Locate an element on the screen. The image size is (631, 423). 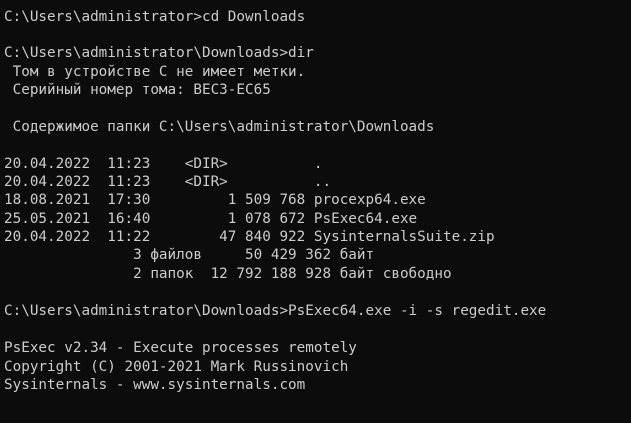
console-line: Sysinternals - www.sysinternals.com is located at coordinates (155, 385).